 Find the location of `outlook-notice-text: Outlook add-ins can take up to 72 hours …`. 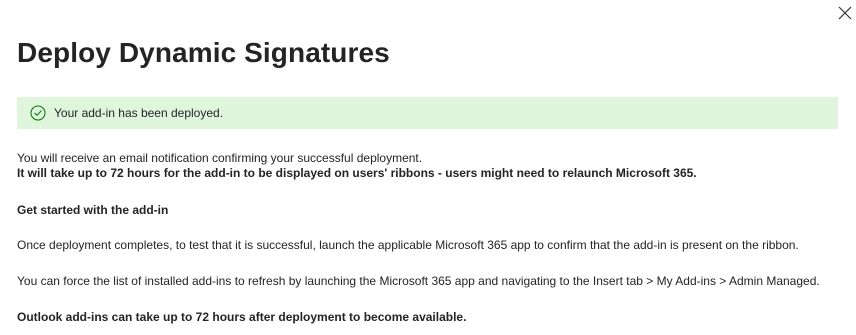

outlook-notice-text: Outlook add-ins can take up to 72 hours … is located at coordinates (242, 317).